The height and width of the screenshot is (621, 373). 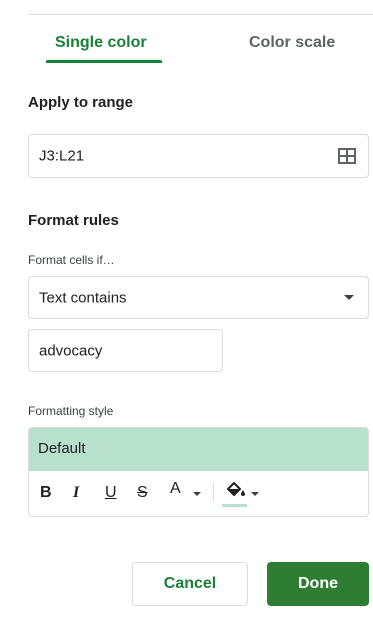 I want to click on condition-value: Text contains, so click(x=83, y=297).